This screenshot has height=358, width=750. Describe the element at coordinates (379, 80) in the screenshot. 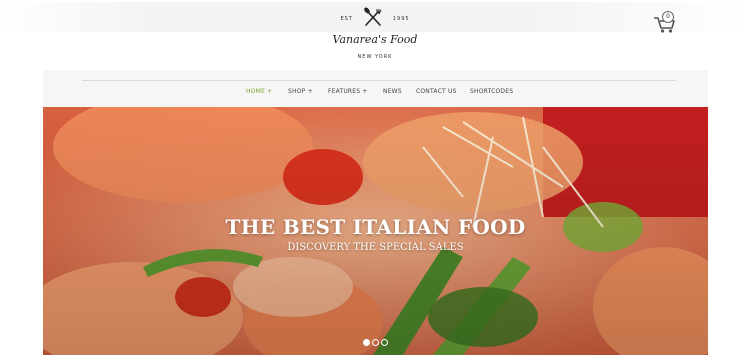

I see `nav-divider` at that location.